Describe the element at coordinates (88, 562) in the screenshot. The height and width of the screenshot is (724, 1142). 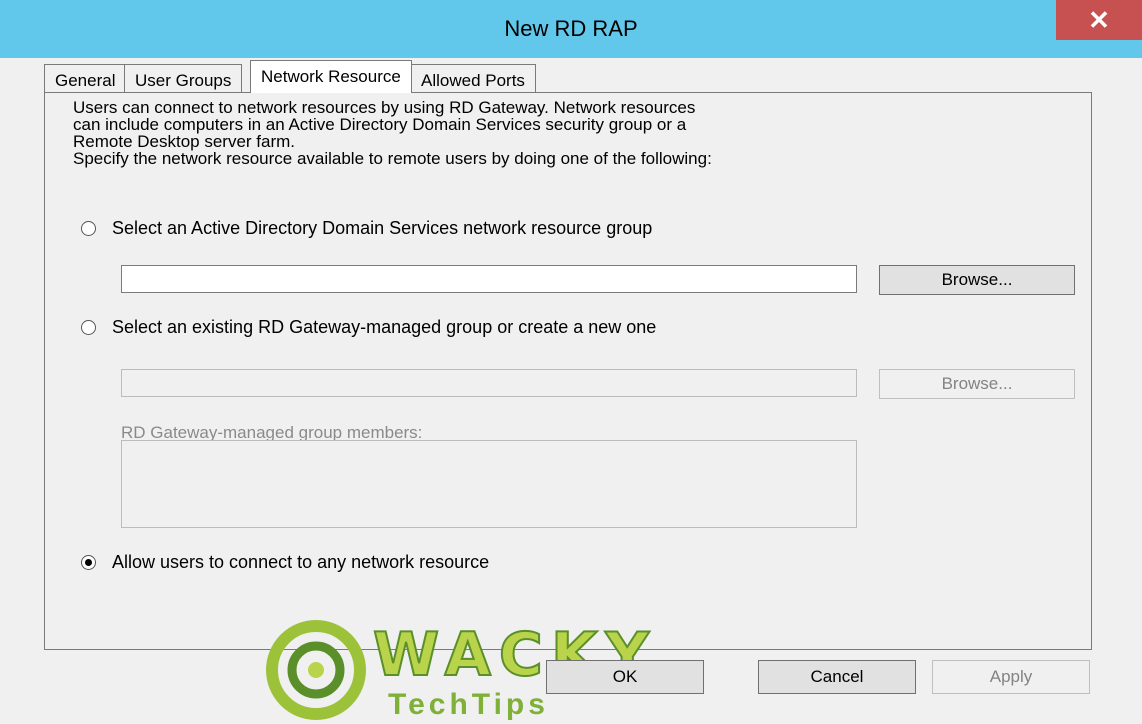
I see `any-resource-radio` at that location.